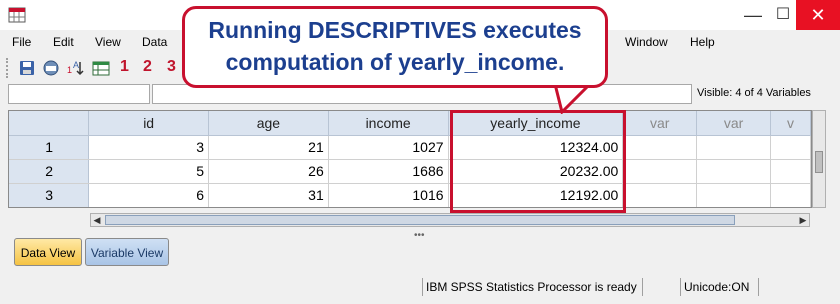 The height and width of the screenshot is (304, 840). Describe the element at coordinates (148, 195) in the screenshot. I see `cell-id: 6` at that location.